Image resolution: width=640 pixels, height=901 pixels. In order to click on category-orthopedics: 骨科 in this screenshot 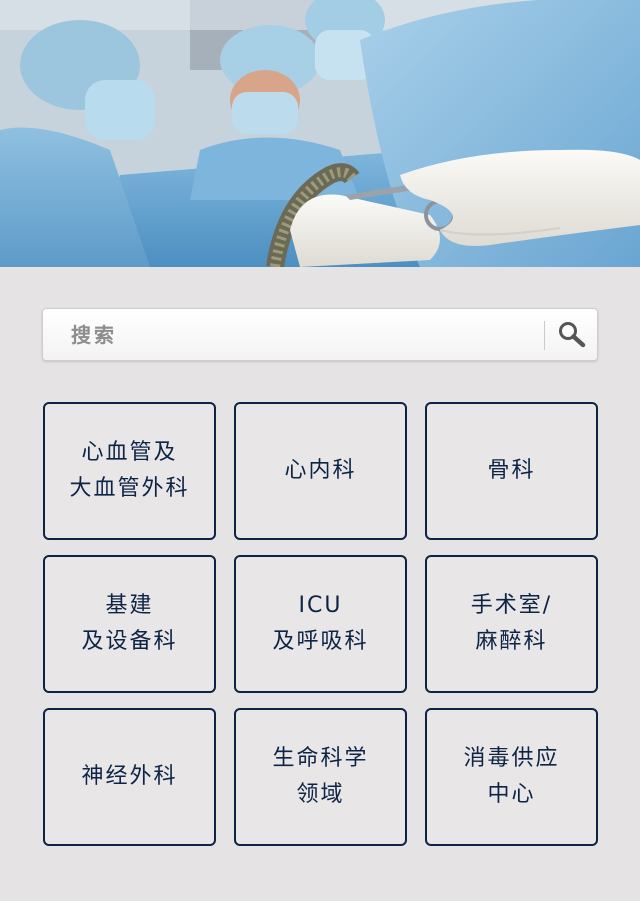, I will do `click(511, 471)`.